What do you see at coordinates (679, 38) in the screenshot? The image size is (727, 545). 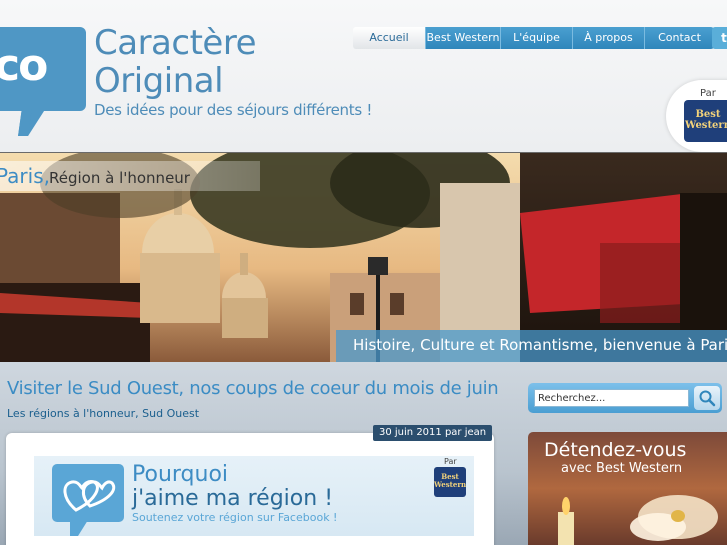 I see `nav-item-contact: Contact` at bounding box center [679, 38].